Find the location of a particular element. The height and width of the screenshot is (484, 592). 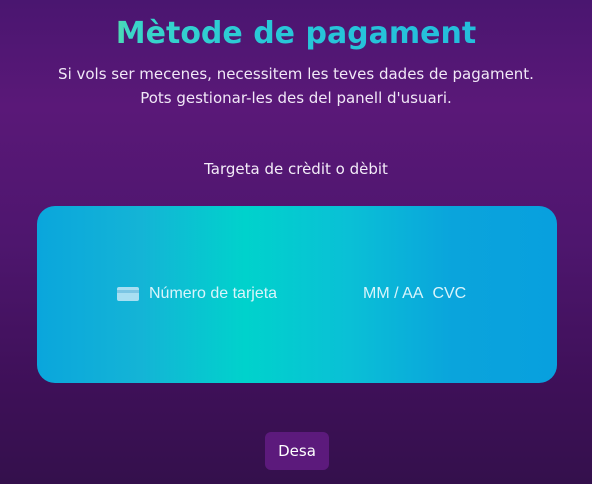

expiry-field: MM / AA is located at coordinates (393, 294).